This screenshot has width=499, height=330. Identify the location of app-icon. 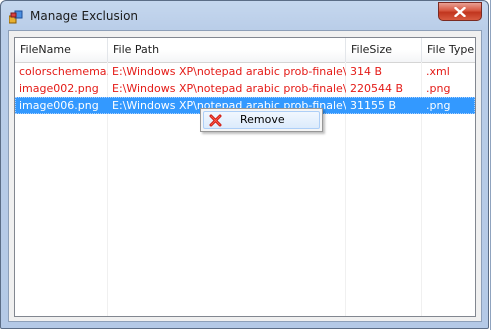
(15, 17).